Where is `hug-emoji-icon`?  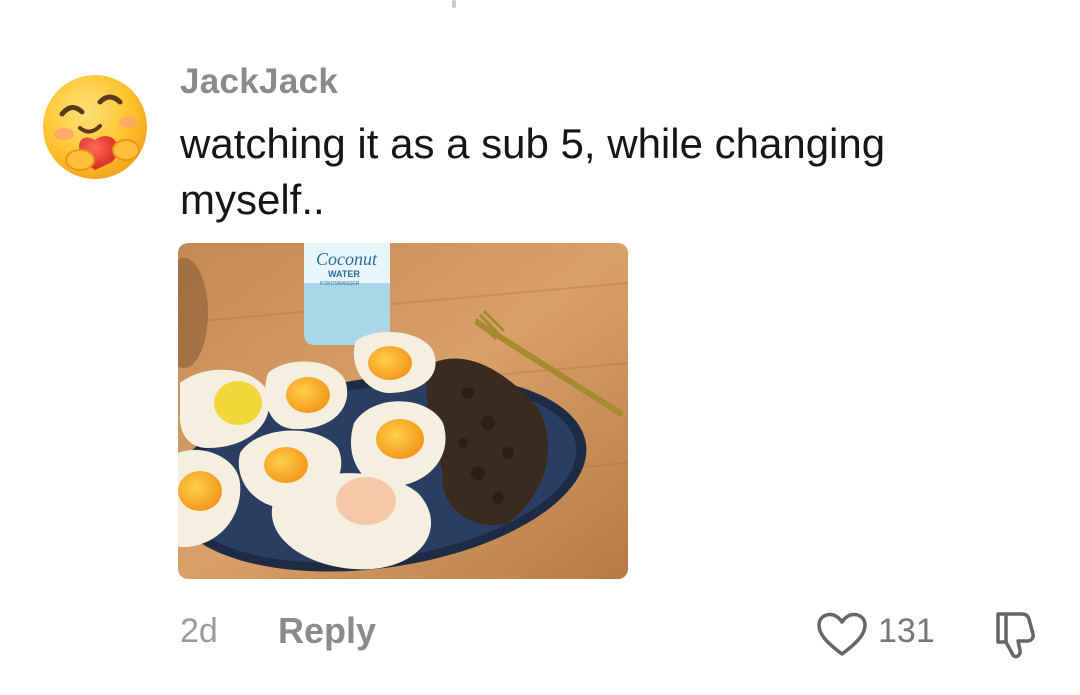 hug-emoji-icon is located at coordinates (95, 127).